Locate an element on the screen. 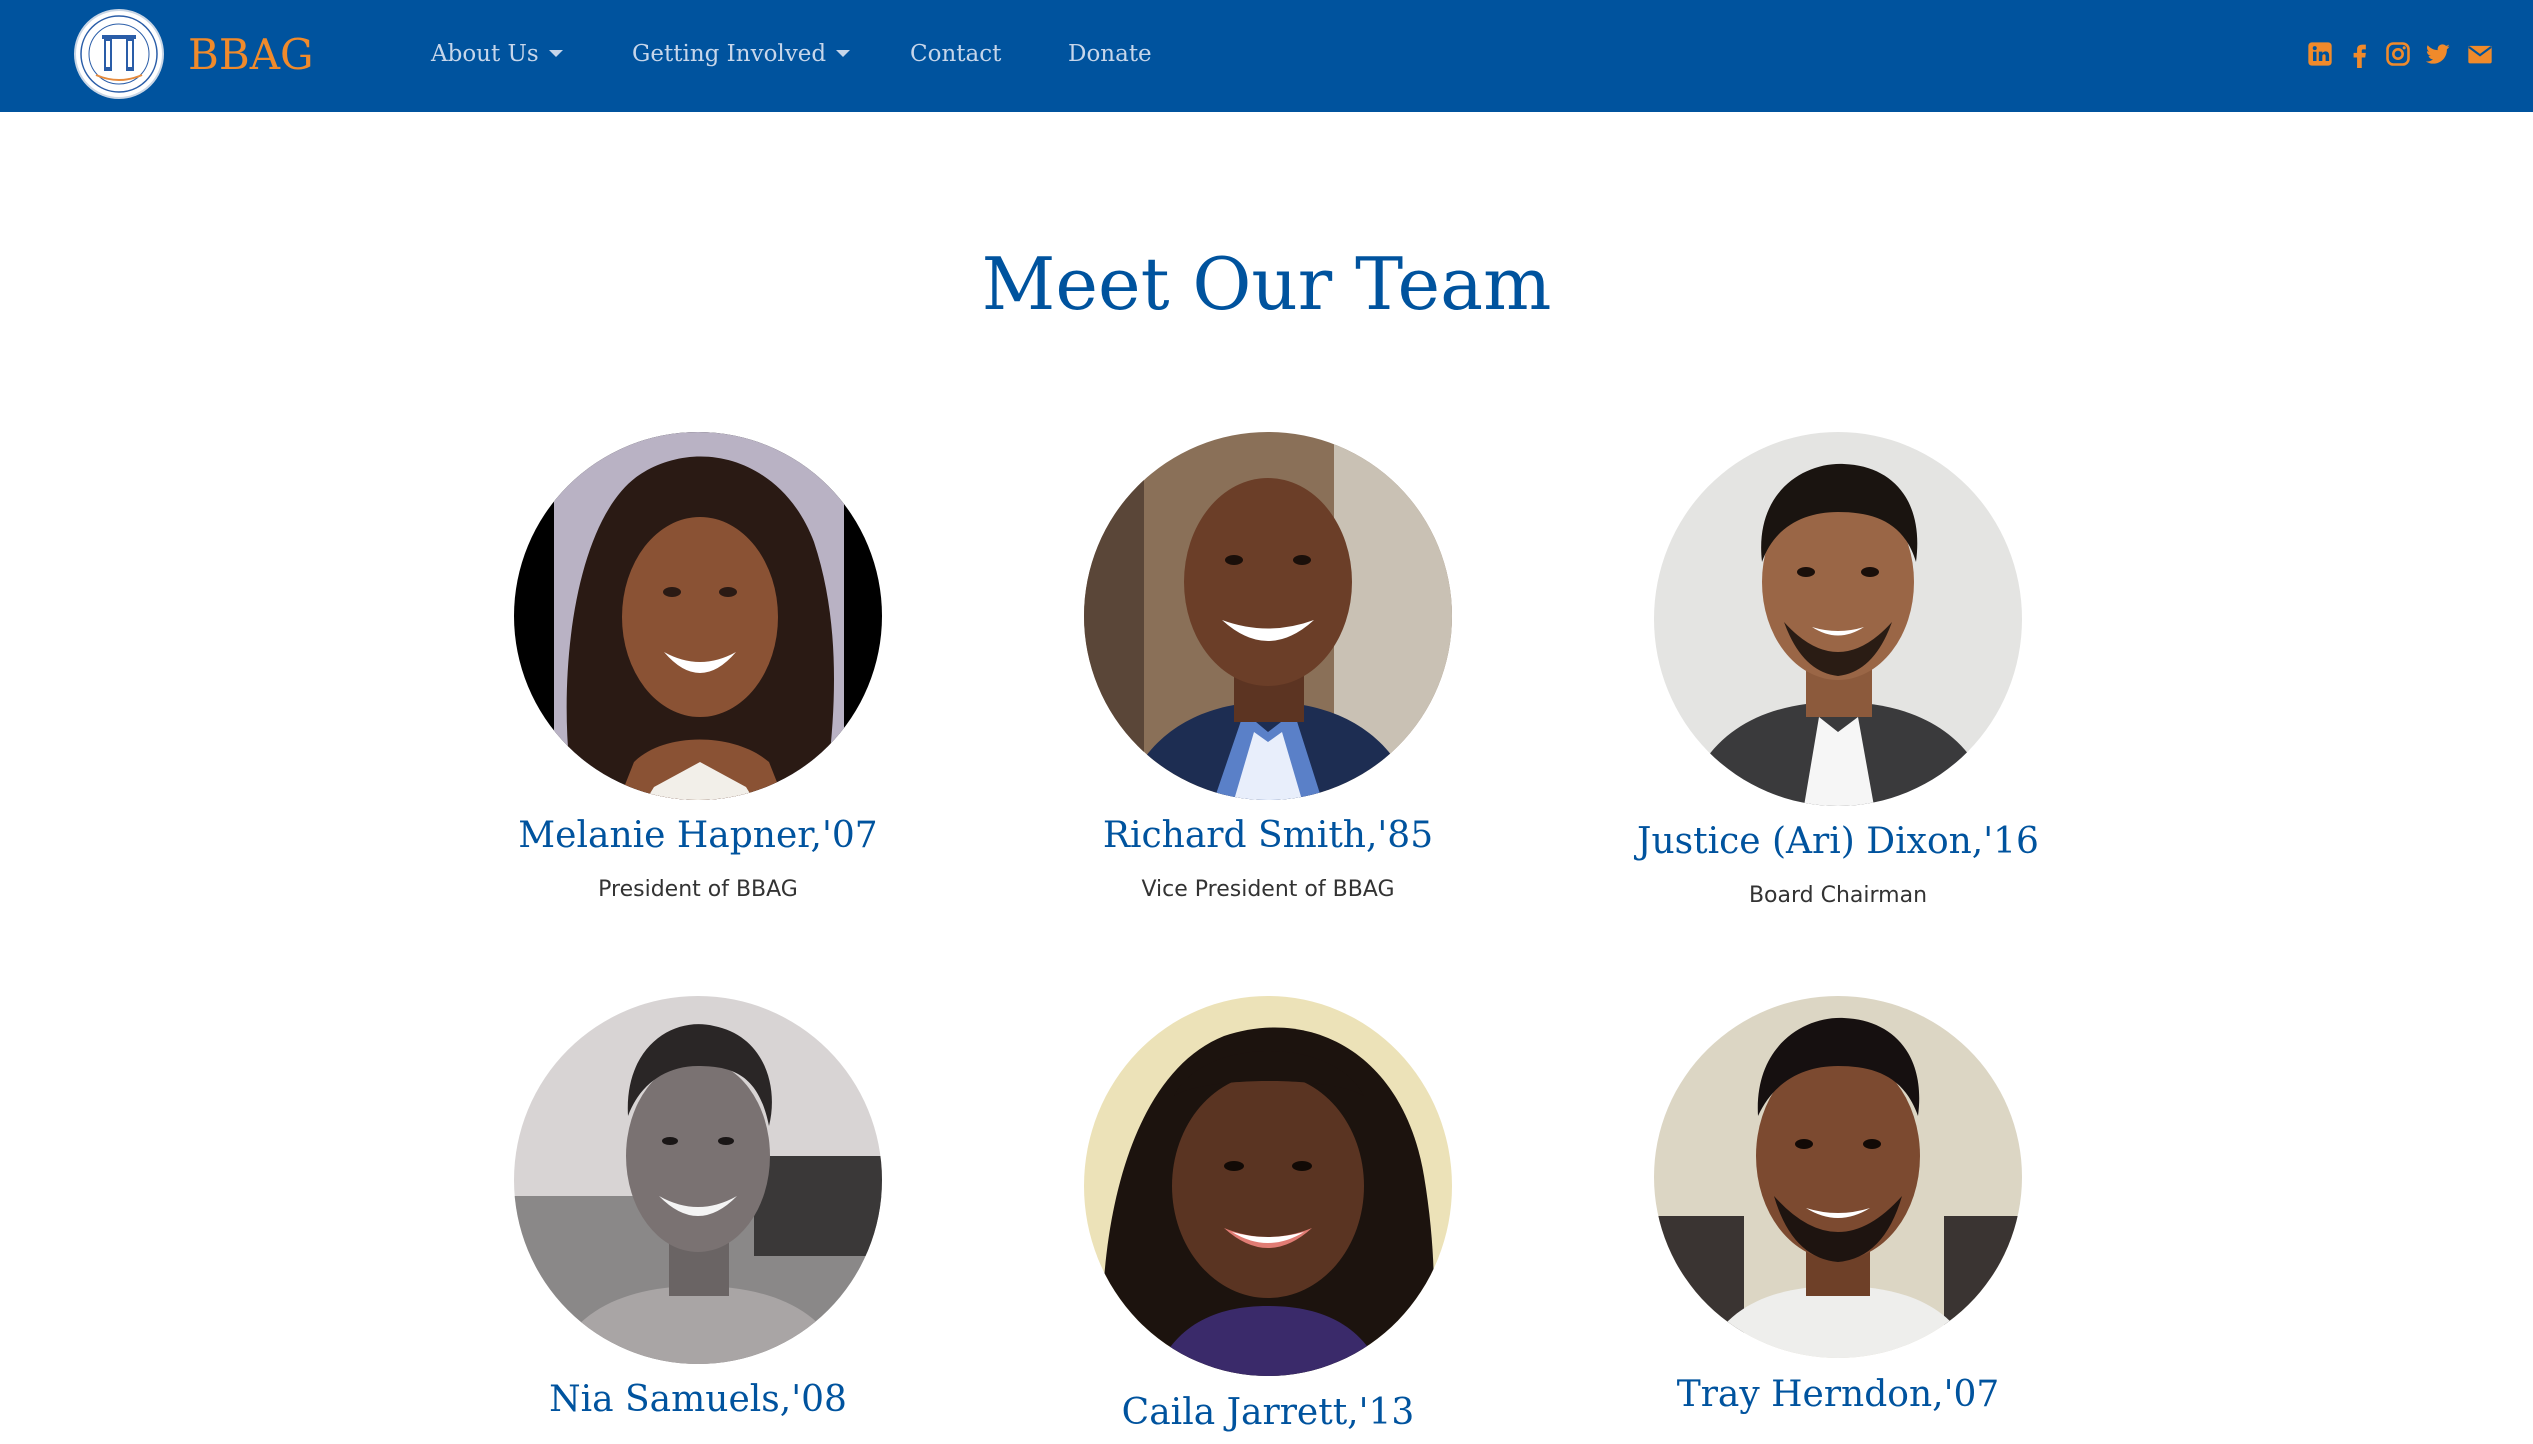 Image resolution: width=2533 pixels, height=1444 pixels. linkedin-icon is located at coordinates (2320, 54).